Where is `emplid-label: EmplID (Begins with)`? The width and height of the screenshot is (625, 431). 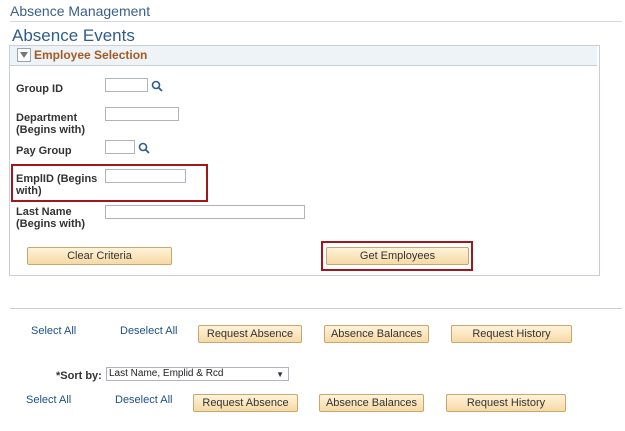 emplid-label: EmplID (Begins with) is located at coordinates (56, 185).